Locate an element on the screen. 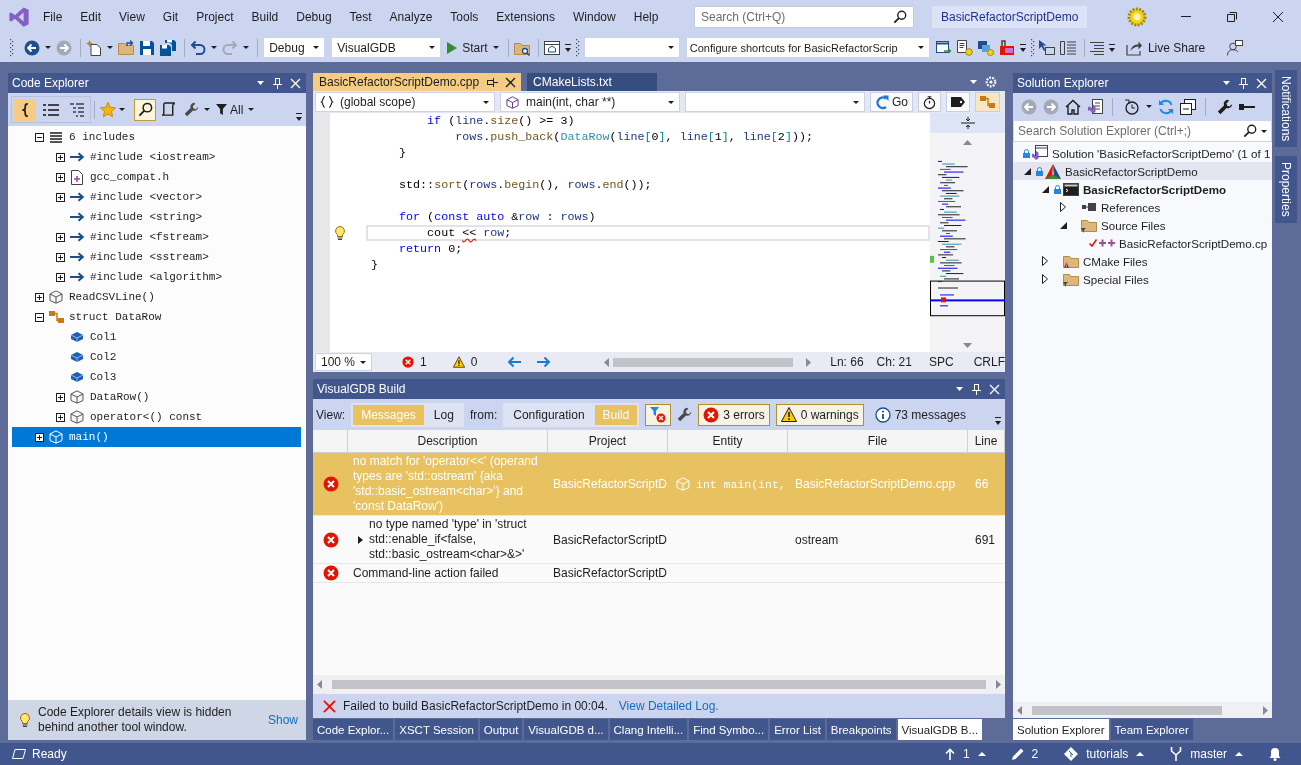 Image resolution: width=1301 pixels, height=765 pixels. scroll-down-icon is located at coordinates (967, 345).